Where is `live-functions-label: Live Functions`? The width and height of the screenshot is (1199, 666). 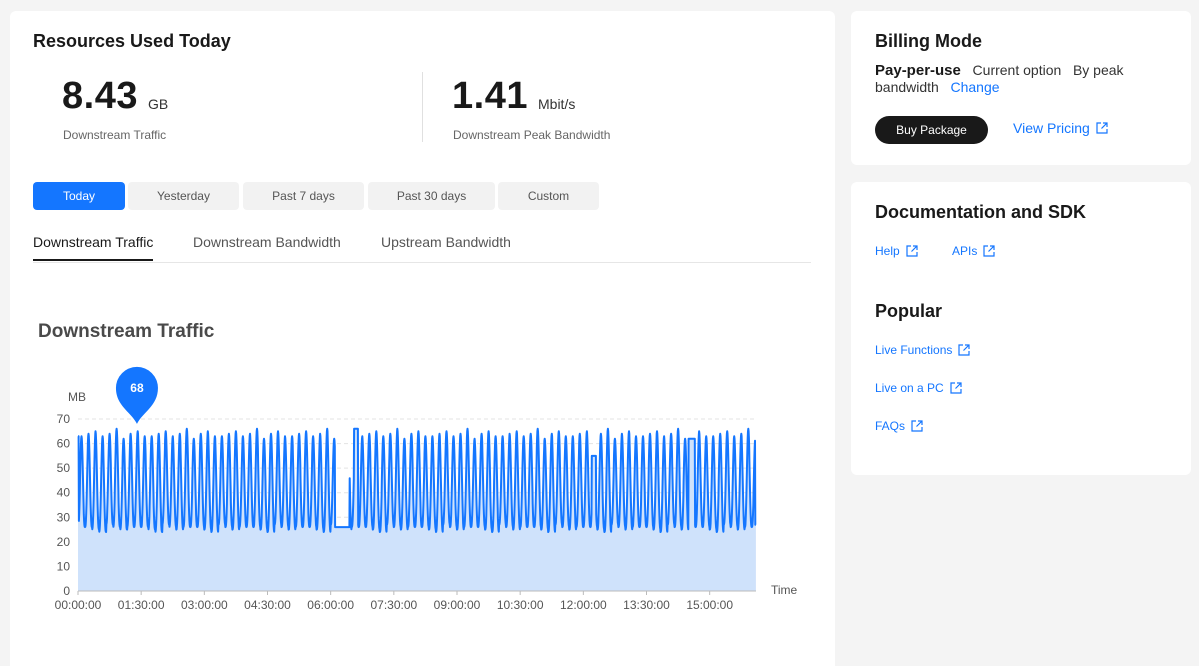 live-functions-label: Live Functions is located at coordinates (914, 350).